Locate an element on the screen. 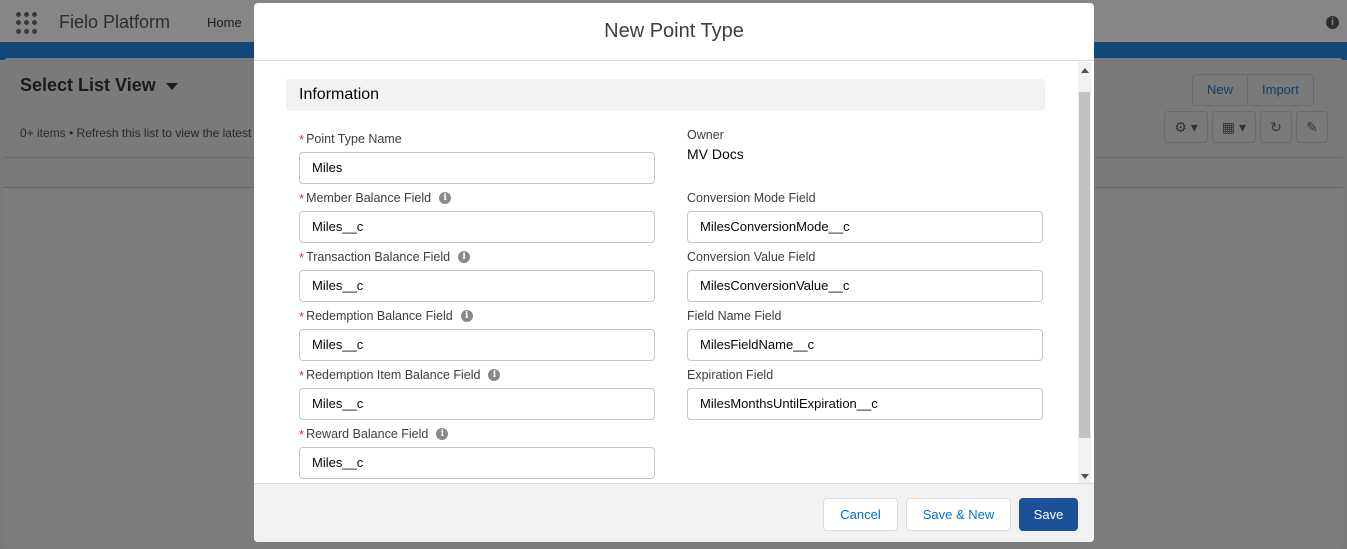  info-icon: i is located at coordinates (1332, 22).